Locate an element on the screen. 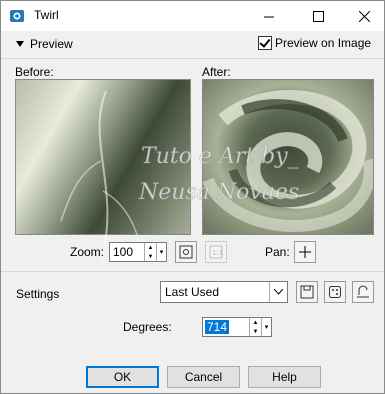 The width and height of the screenshot is (385, 394). dice-icon is located at coordinates (335, 292).